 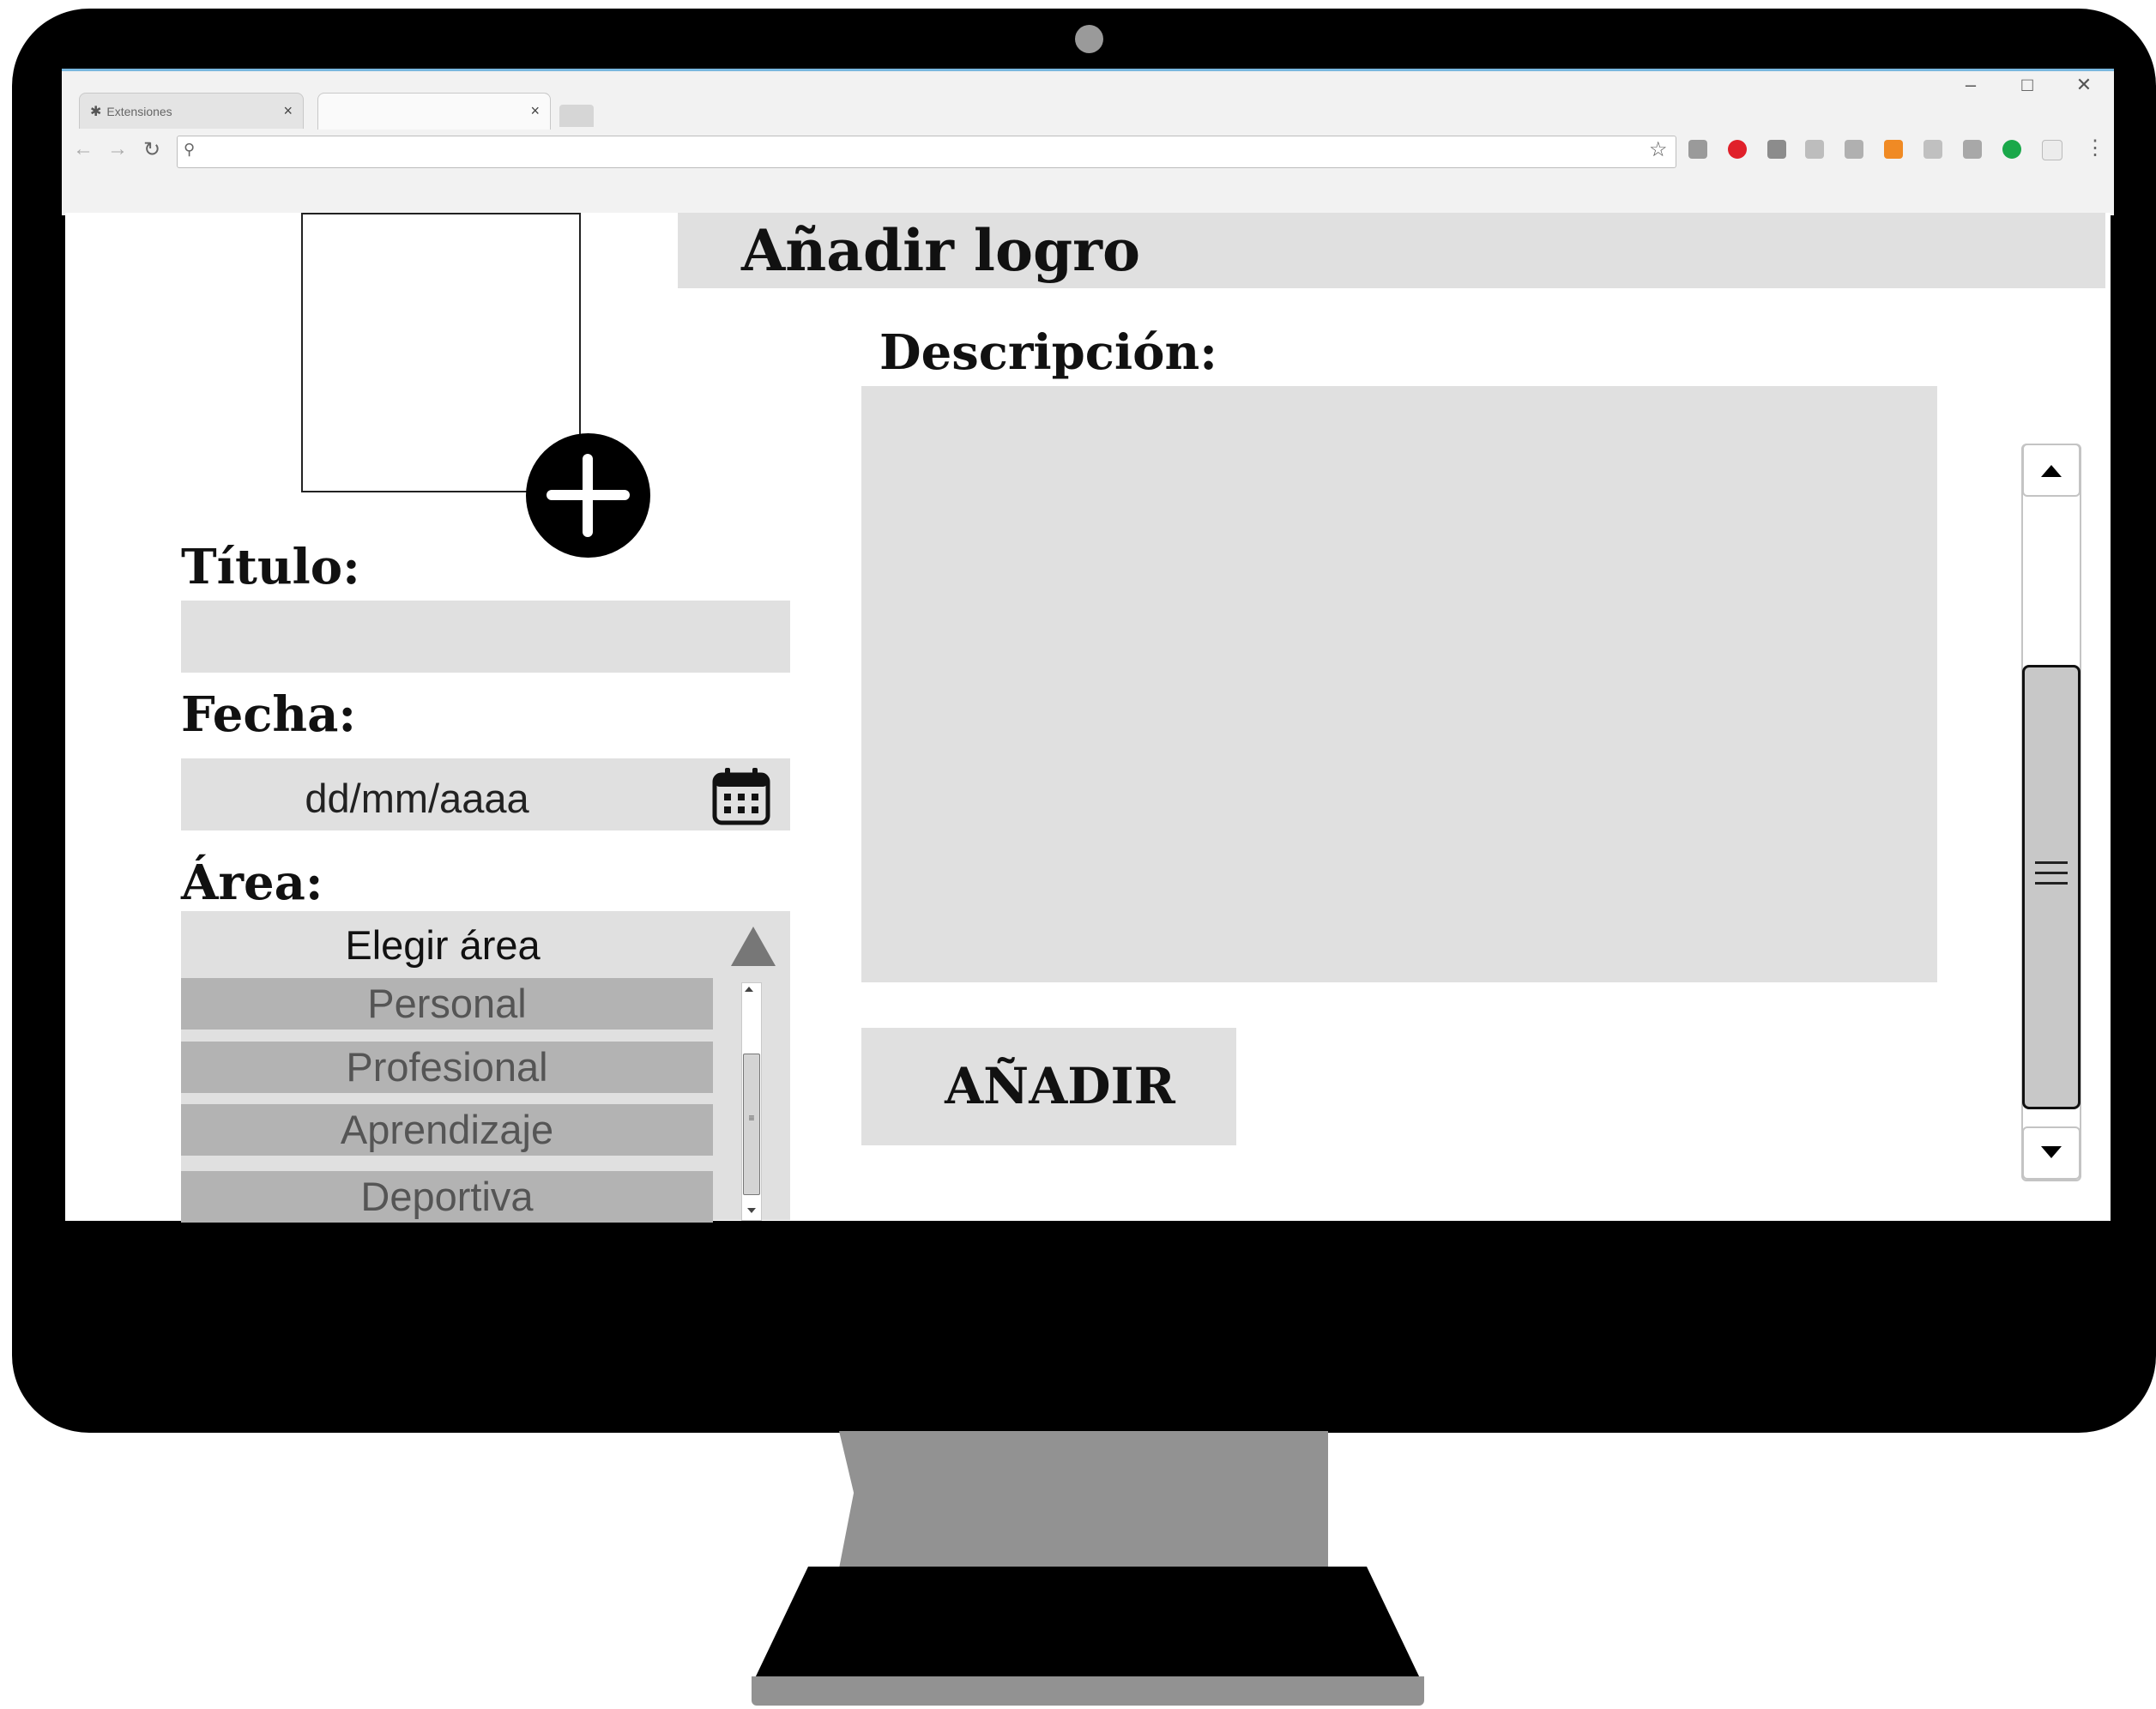 What do you see at coordinates (269, 714) in the screenshot?
I see `fecha-label: Fecha:` at bounding box center [269, 714].